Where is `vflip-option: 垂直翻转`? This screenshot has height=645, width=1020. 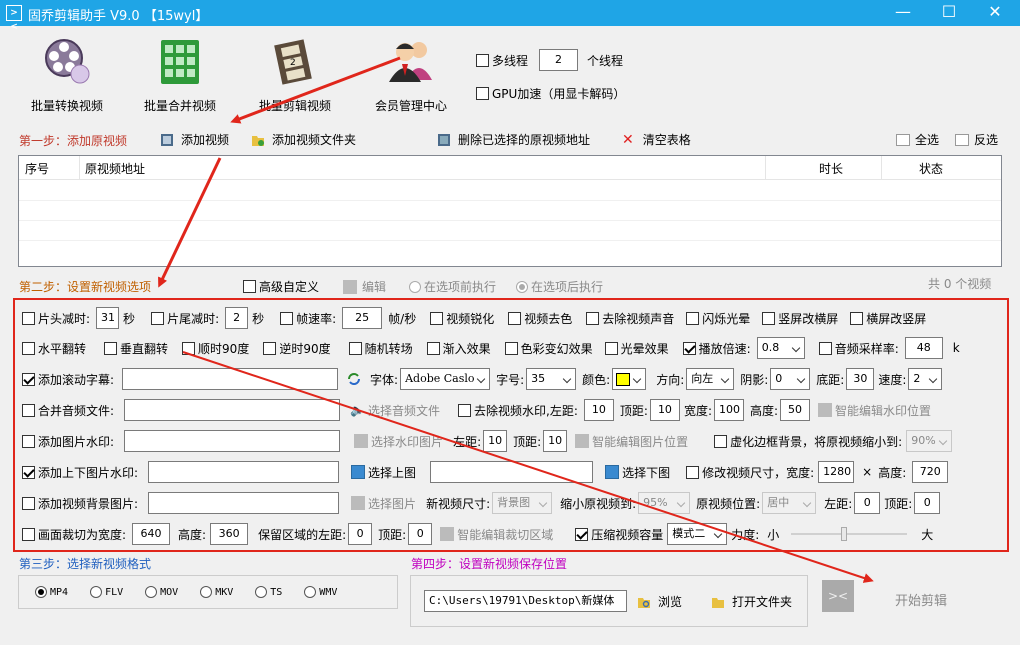 vflip-option: 垂直翻转 is located at coordinates (136, 348).